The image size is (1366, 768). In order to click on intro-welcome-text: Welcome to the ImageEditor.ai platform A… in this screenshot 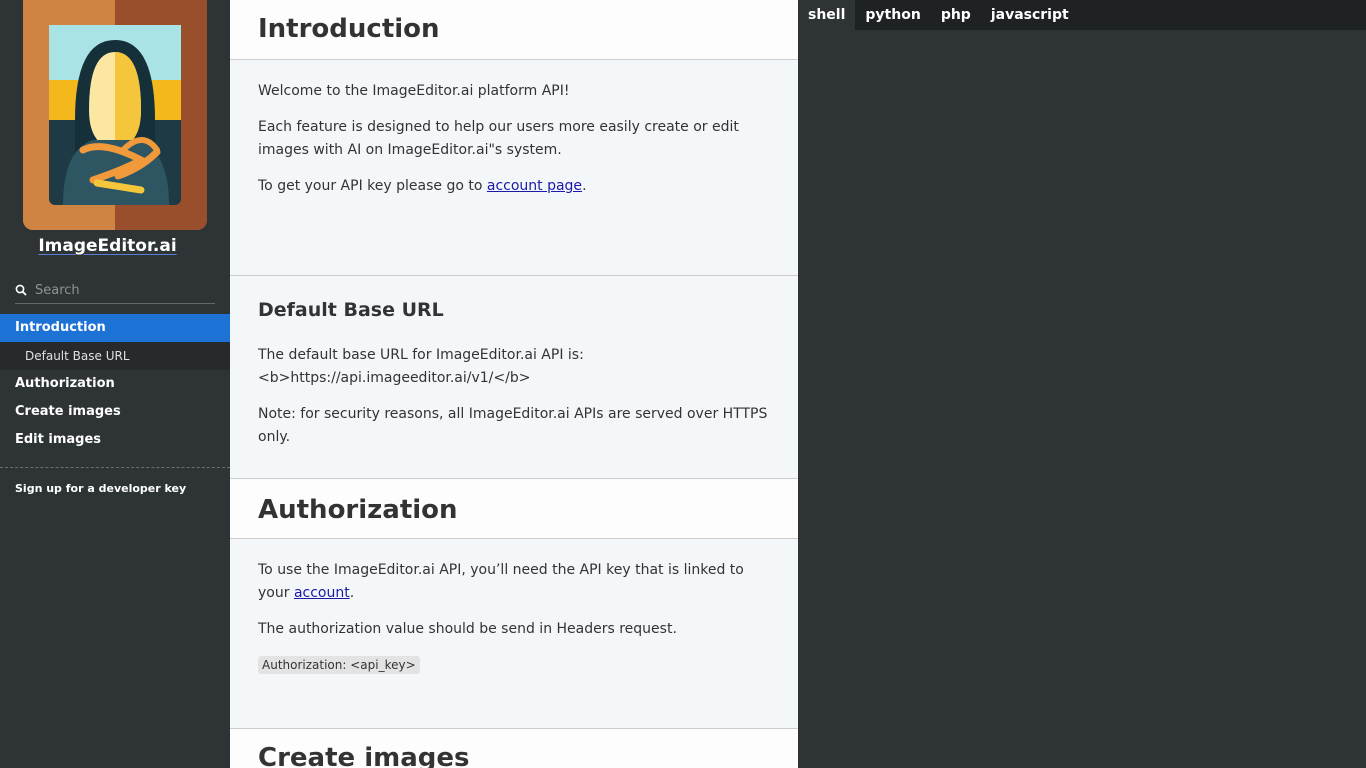, I will do `click(414, 91)`.